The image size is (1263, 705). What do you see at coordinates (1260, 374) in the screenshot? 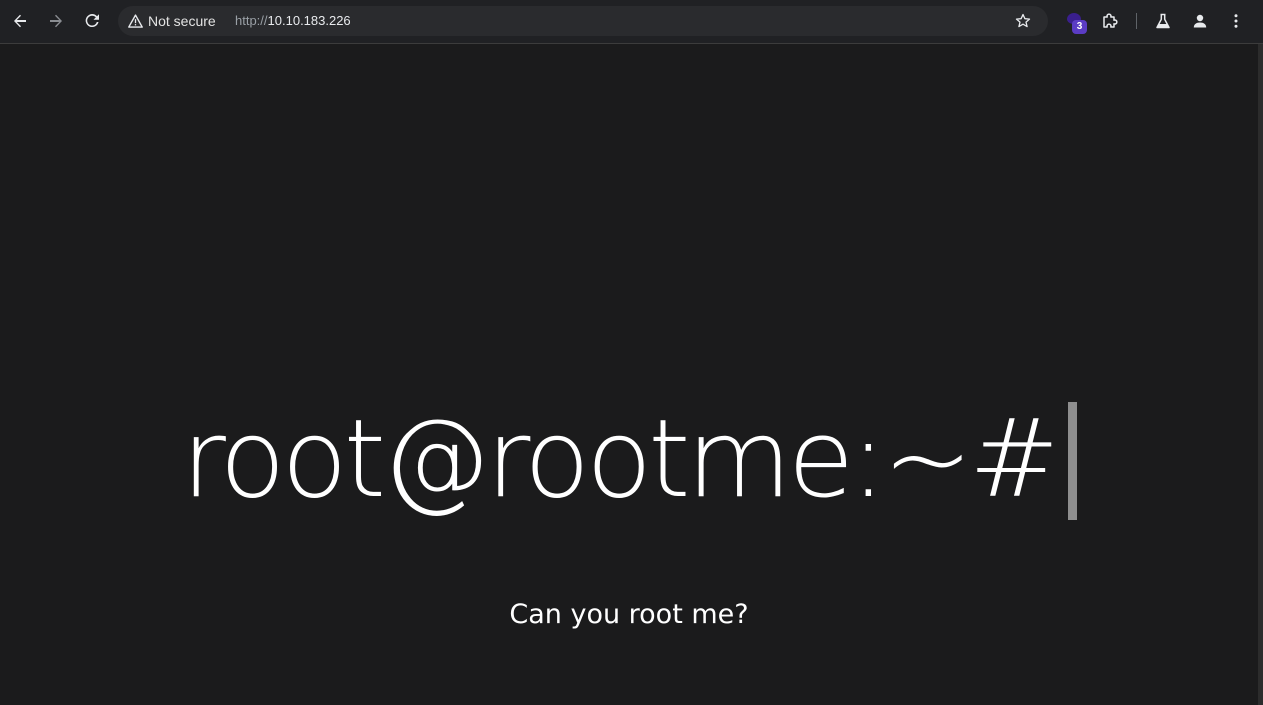
I see `vertical-scrollbar` at bounding box center [1260, 374].